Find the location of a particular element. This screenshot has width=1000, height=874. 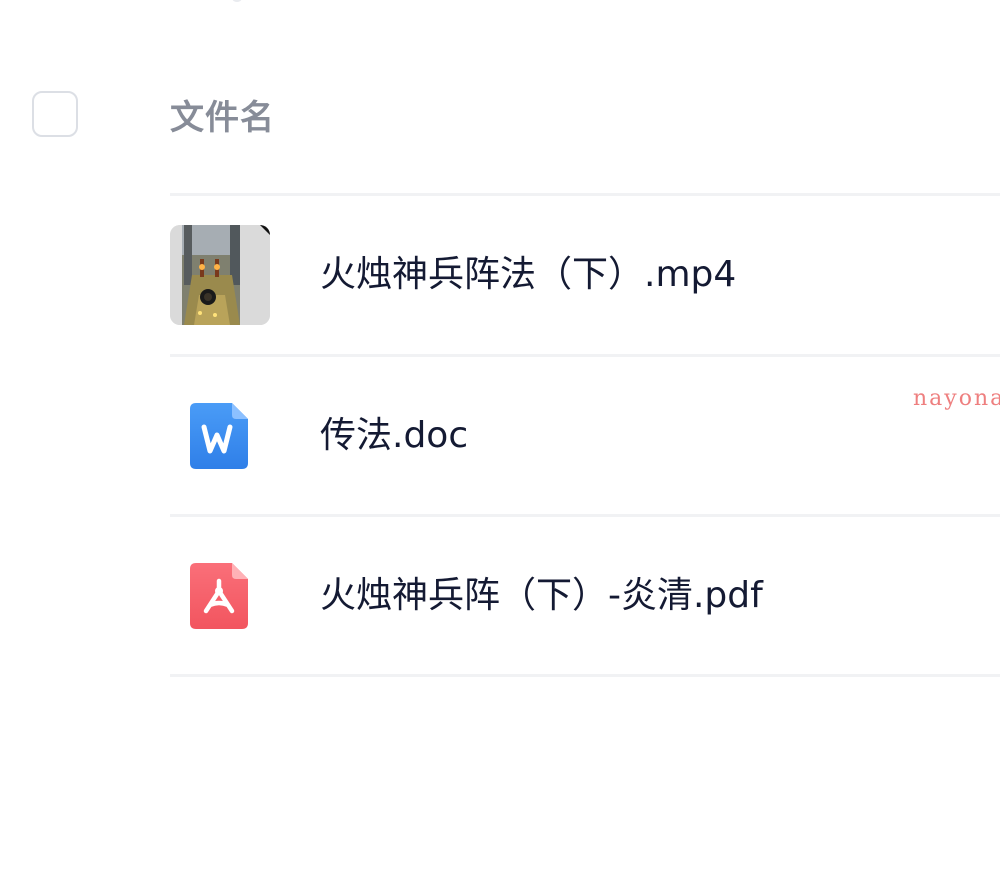

watermark-text: nayona is located at coordinates (956, 398).